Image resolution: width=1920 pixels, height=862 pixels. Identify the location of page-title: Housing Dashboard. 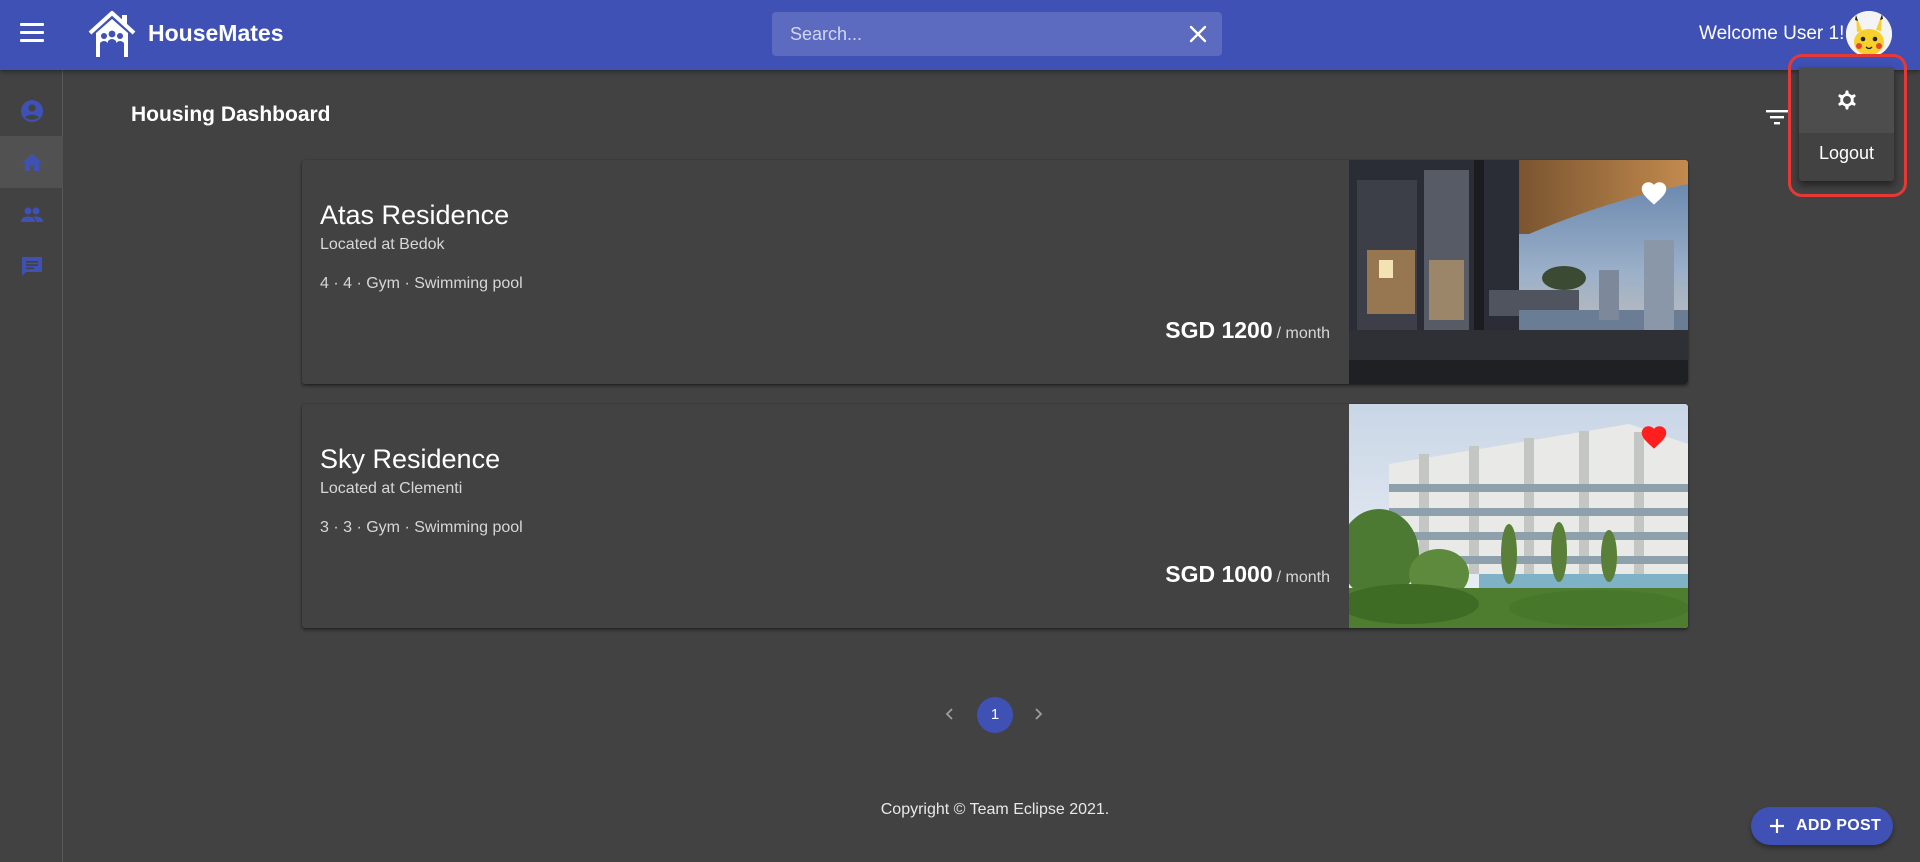
(231, 114).